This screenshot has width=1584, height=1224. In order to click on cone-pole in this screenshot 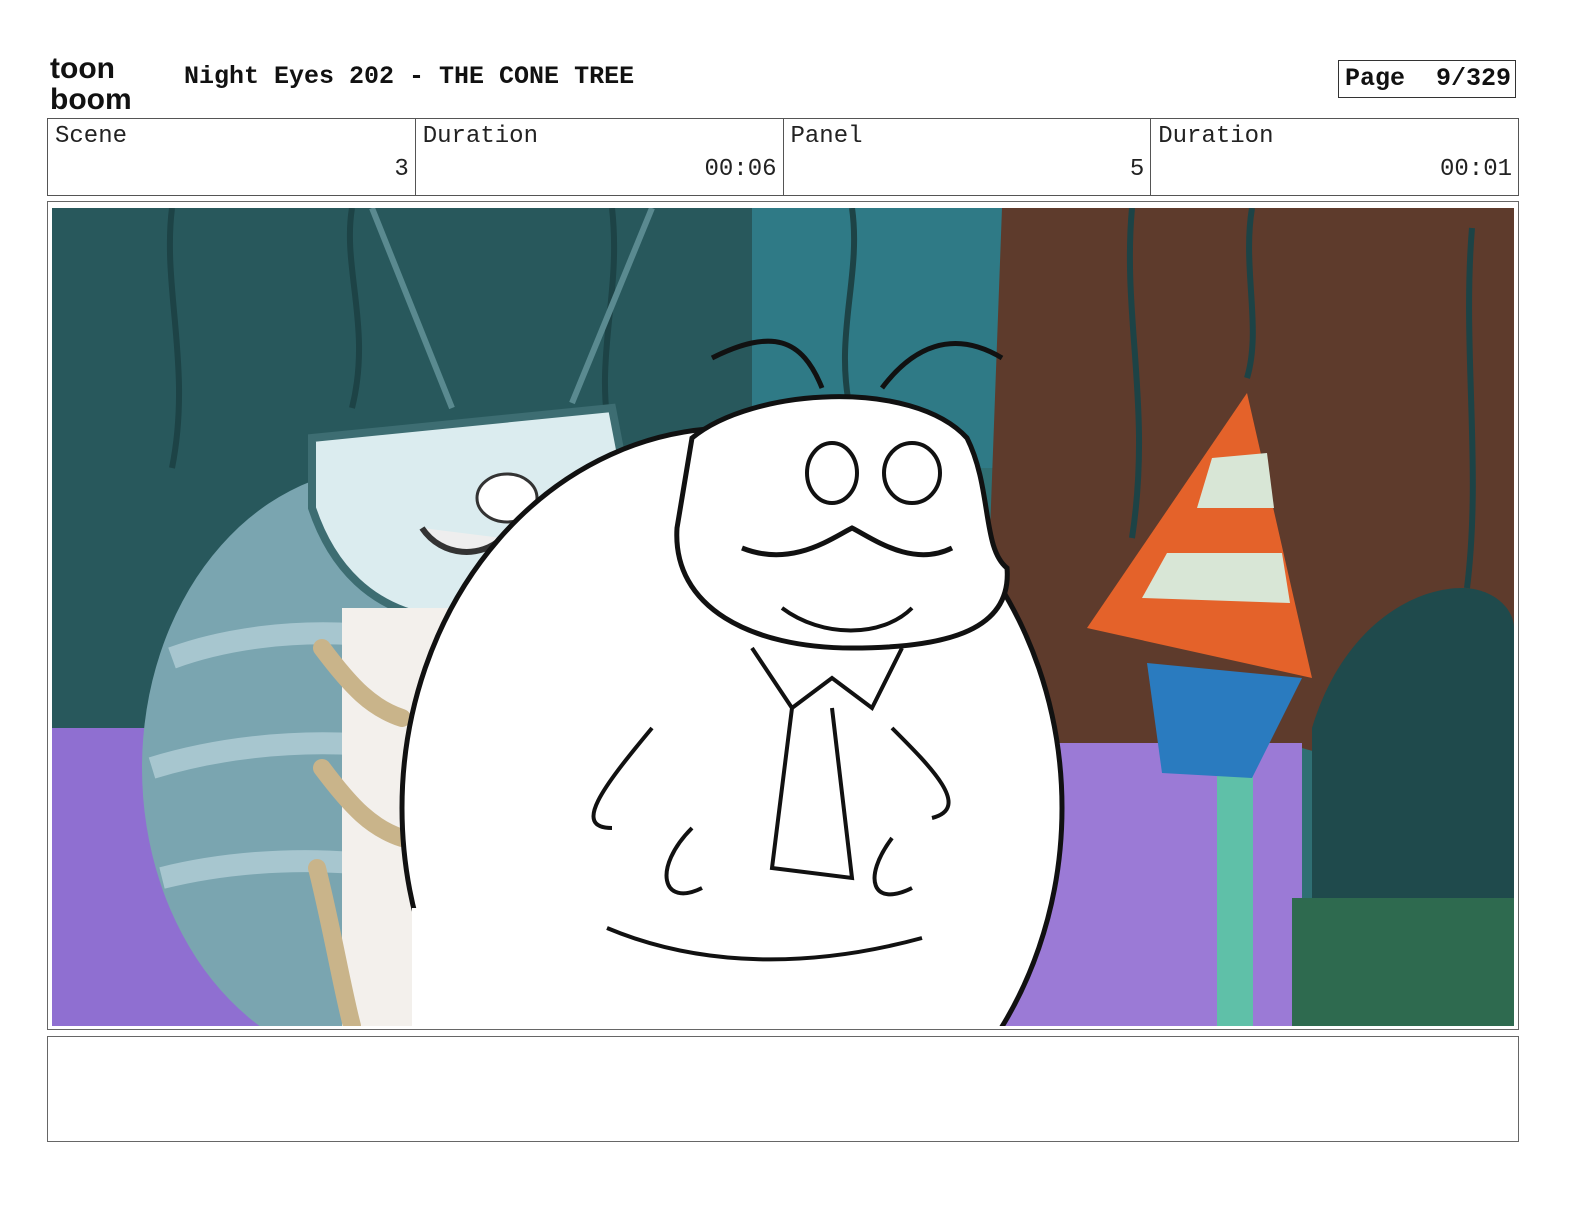, I will do `click(1235, 897)`.